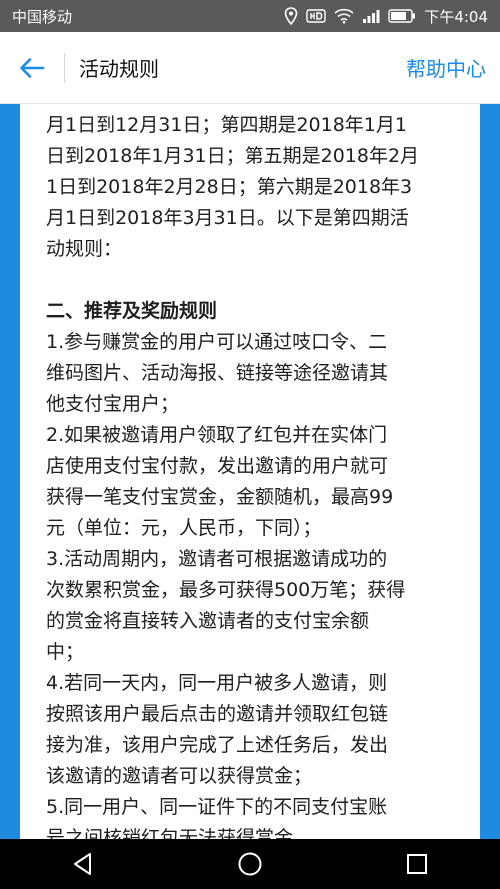 This screenshot has height=889, width=500. I want to click on system-nav-bar, so click(250, 864).